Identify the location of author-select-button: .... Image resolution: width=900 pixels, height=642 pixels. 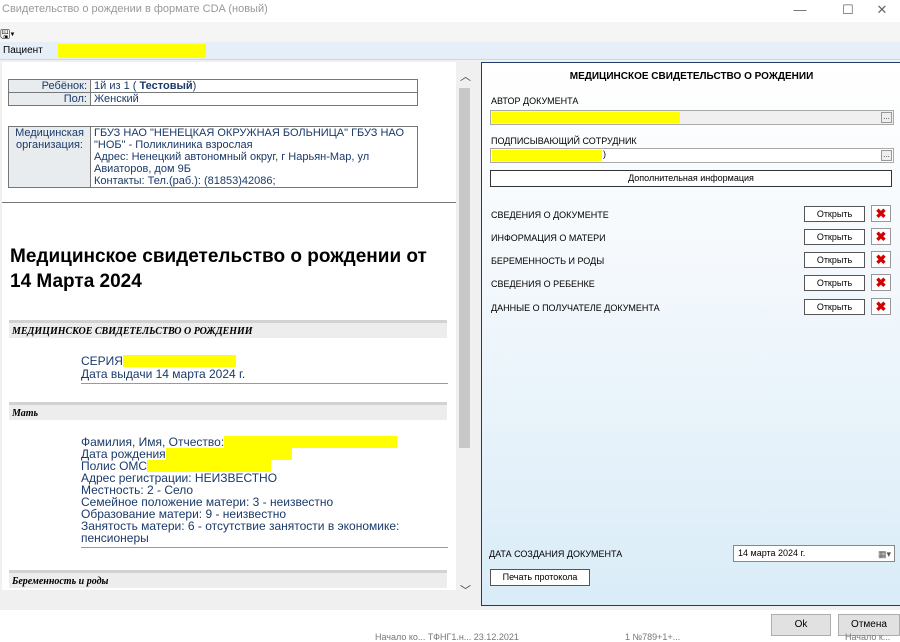
(886, 117).